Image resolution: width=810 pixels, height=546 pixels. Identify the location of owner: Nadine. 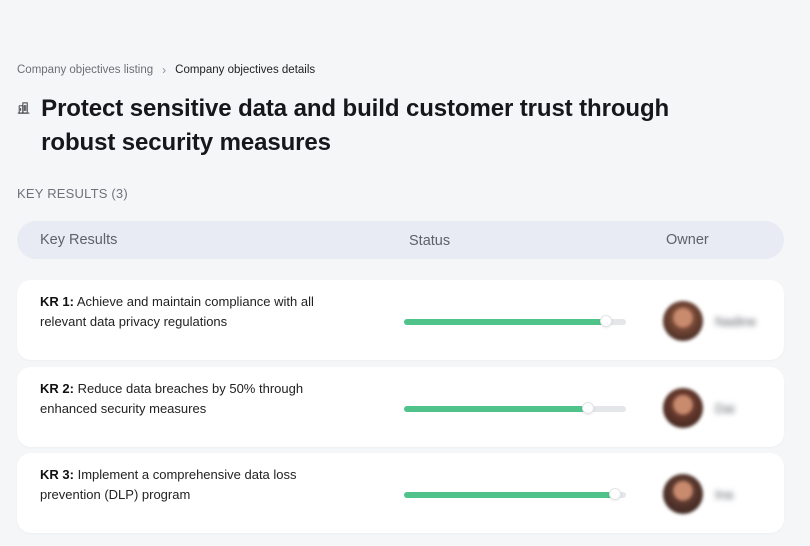
(709, 321).